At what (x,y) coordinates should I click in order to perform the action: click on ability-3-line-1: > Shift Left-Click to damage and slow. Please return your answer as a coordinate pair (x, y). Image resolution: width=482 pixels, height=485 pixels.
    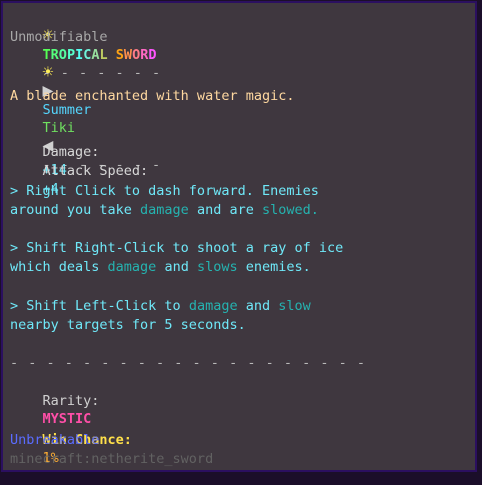
    Looking at the image, I should click on (160, 306).